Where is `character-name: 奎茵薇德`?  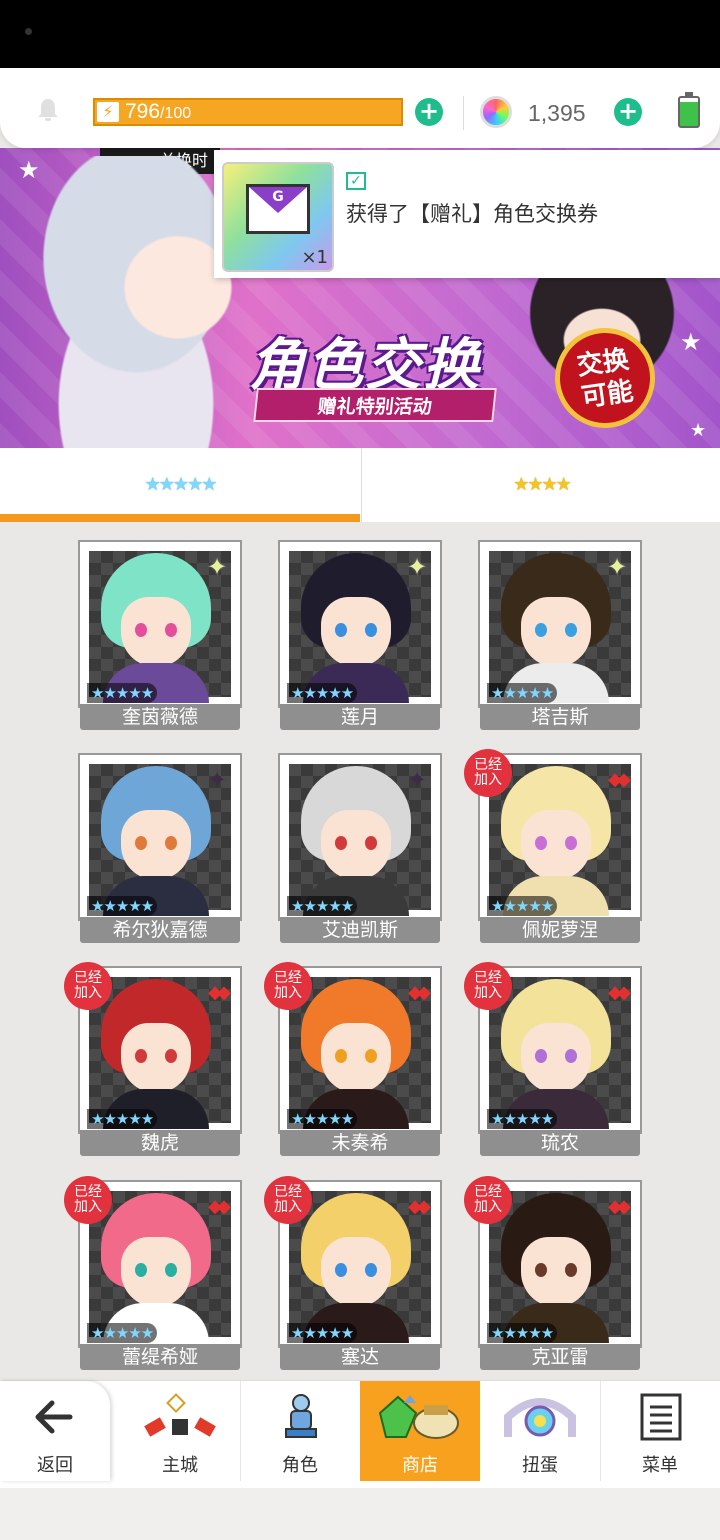 character-name: 奎茵薇德 is located at coordinates (160, 717).